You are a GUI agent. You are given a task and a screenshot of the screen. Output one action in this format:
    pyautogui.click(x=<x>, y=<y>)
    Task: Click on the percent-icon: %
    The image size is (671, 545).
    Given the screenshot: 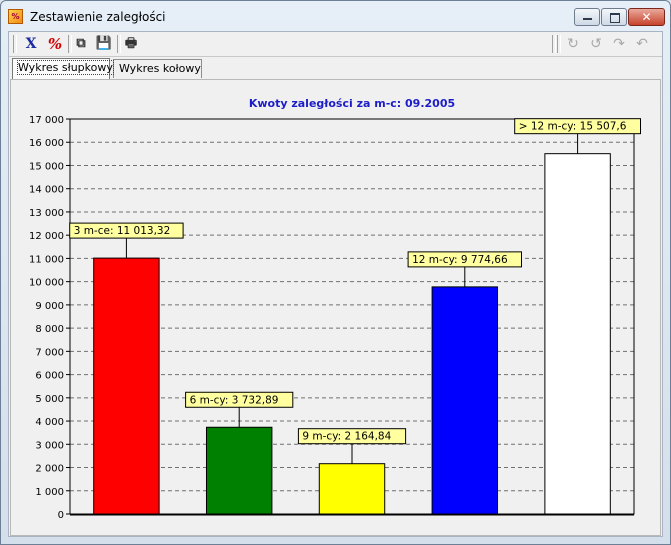 What is the action you would take?
    pyautogui.click(x=55, y=44)
    